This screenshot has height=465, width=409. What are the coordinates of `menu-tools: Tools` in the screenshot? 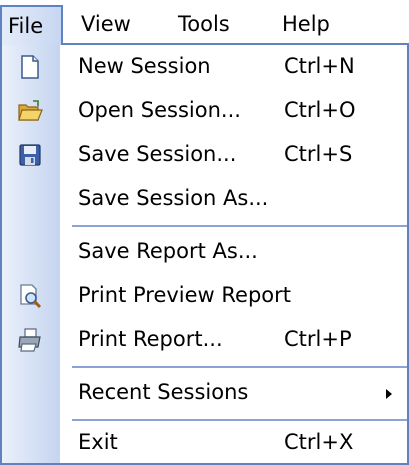 It's located at (204, 25).